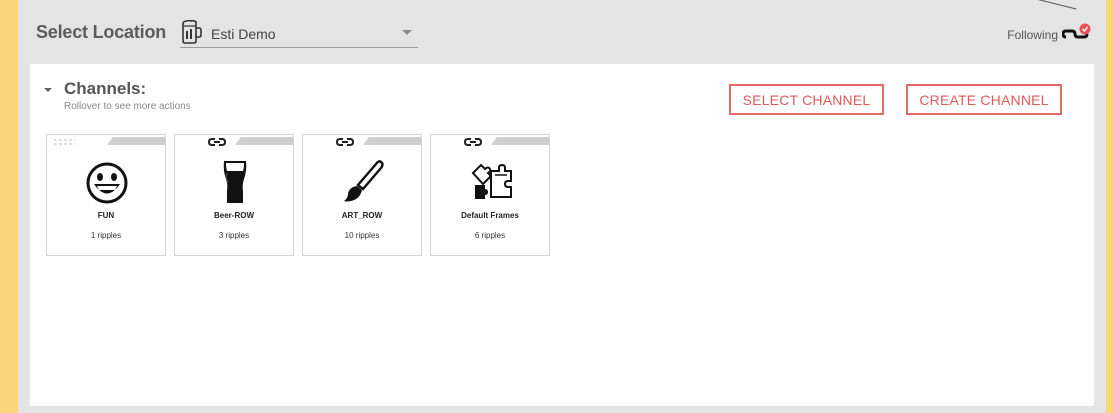  I want to click on tile-name: Default Frames, so click(490, 215).